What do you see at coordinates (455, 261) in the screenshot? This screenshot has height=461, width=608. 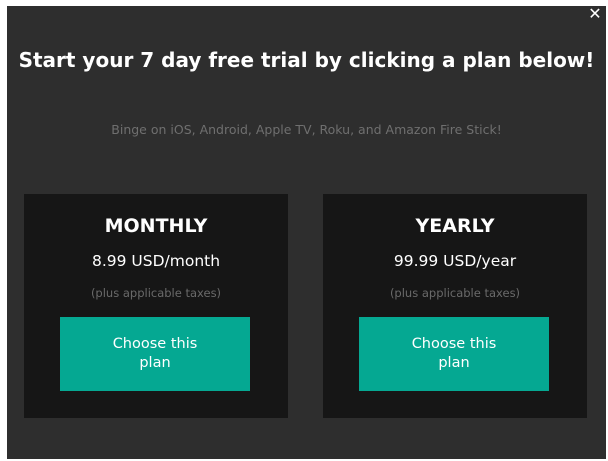 I see `plan-price: 99.99 USD/year` at bounding box center [455, 261].